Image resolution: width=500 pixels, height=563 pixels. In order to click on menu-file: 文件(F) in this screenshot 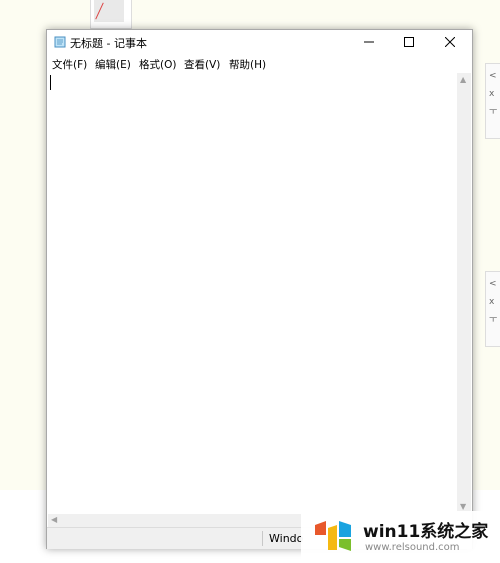, I will do `click(69, 64)`.